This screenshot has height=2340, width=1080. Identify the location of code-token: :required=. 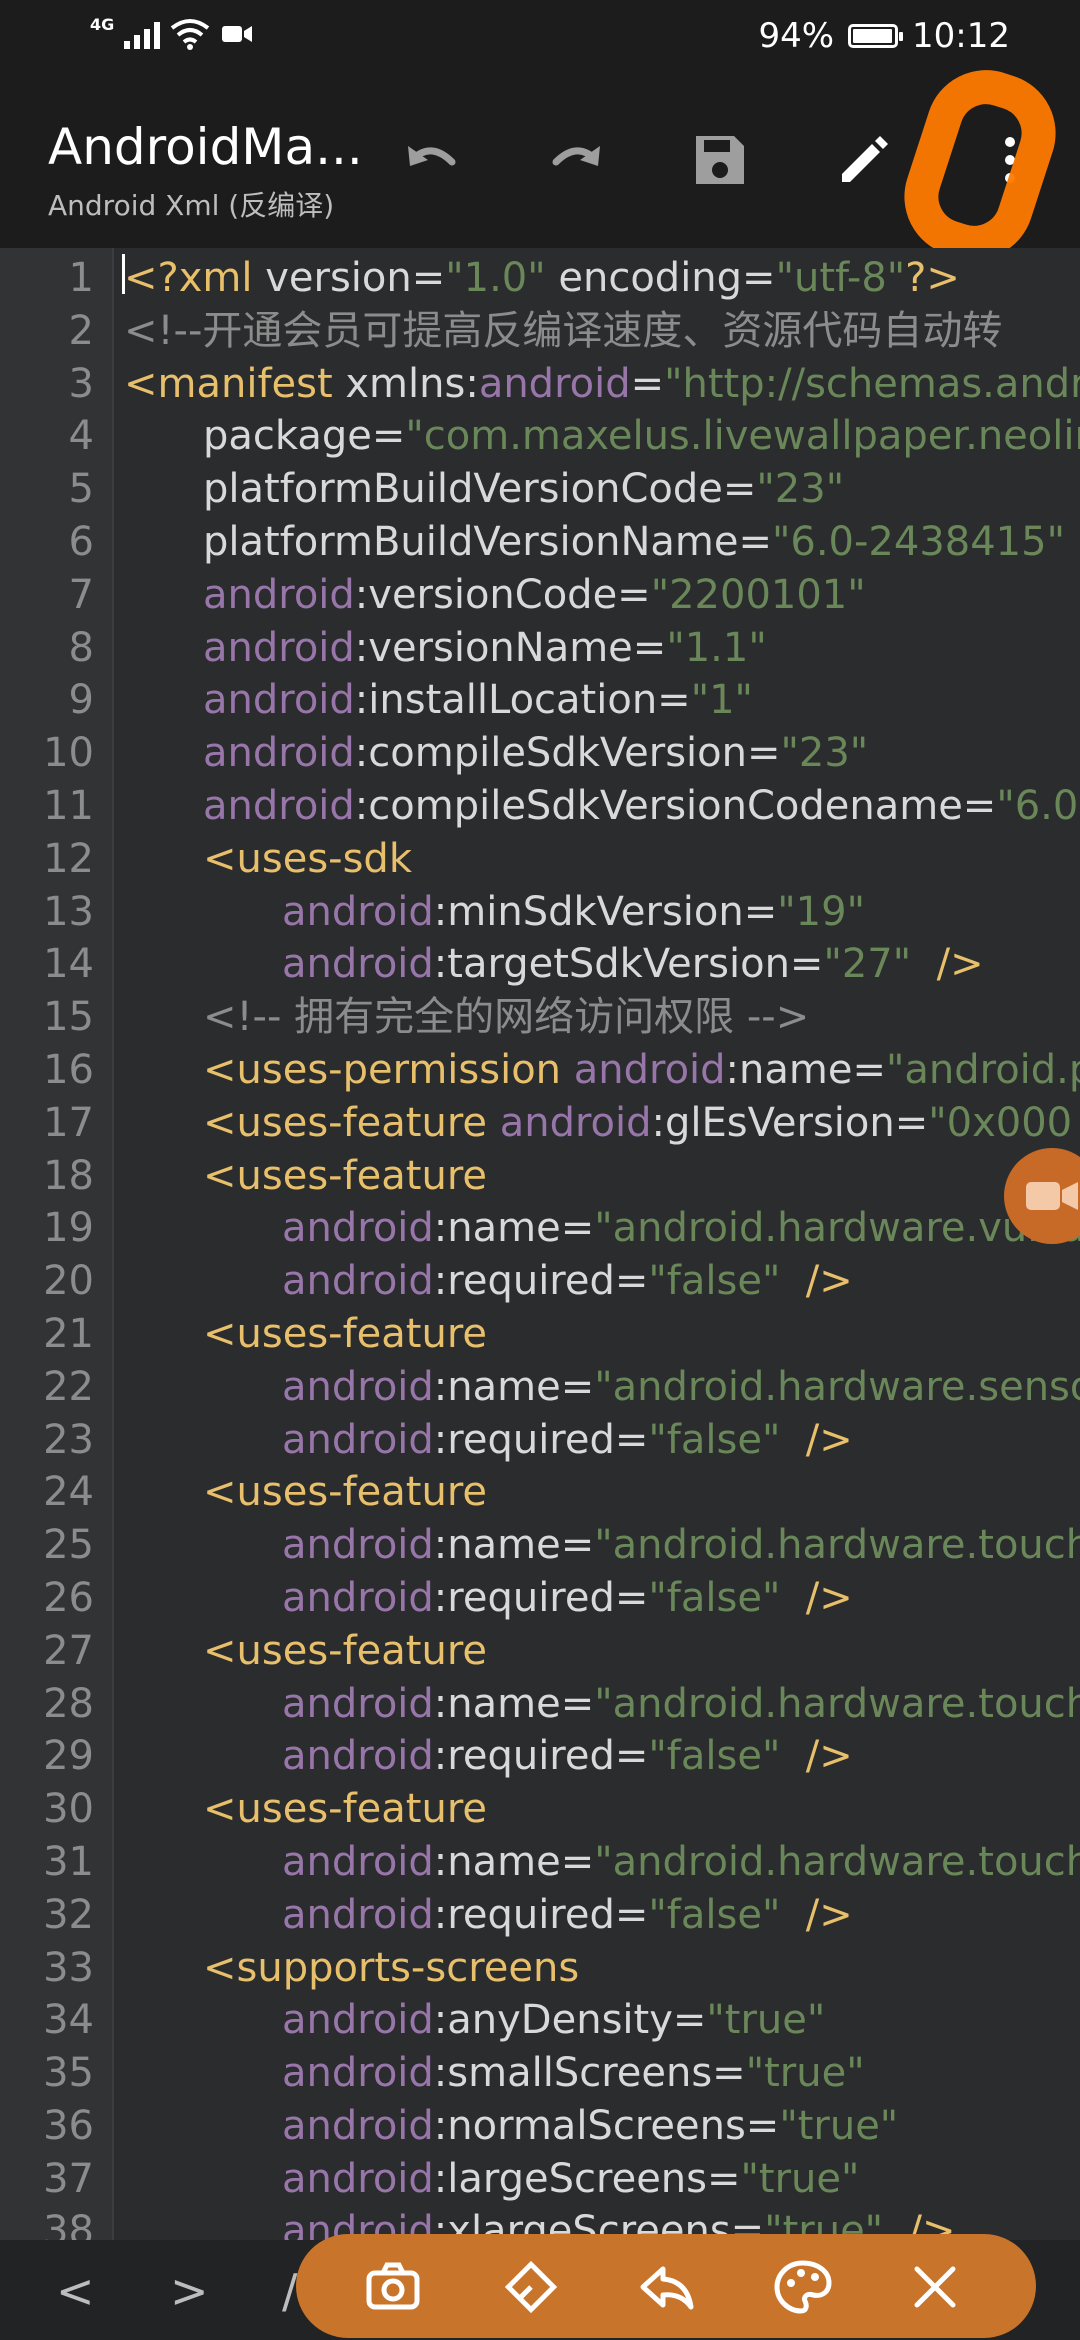
(541, 1914).